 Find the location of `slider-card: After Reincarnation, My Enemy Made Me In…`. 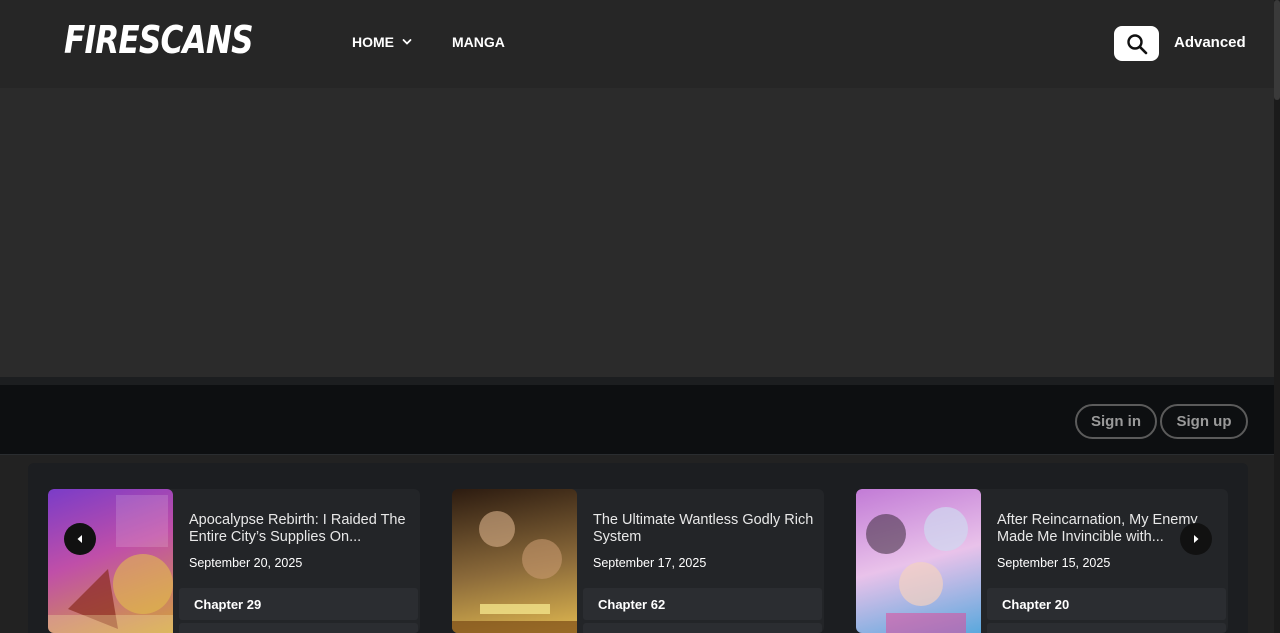

slider-card: After Reincarnation, My Enemy Made Me In… is located at coordinates (1042, 561).